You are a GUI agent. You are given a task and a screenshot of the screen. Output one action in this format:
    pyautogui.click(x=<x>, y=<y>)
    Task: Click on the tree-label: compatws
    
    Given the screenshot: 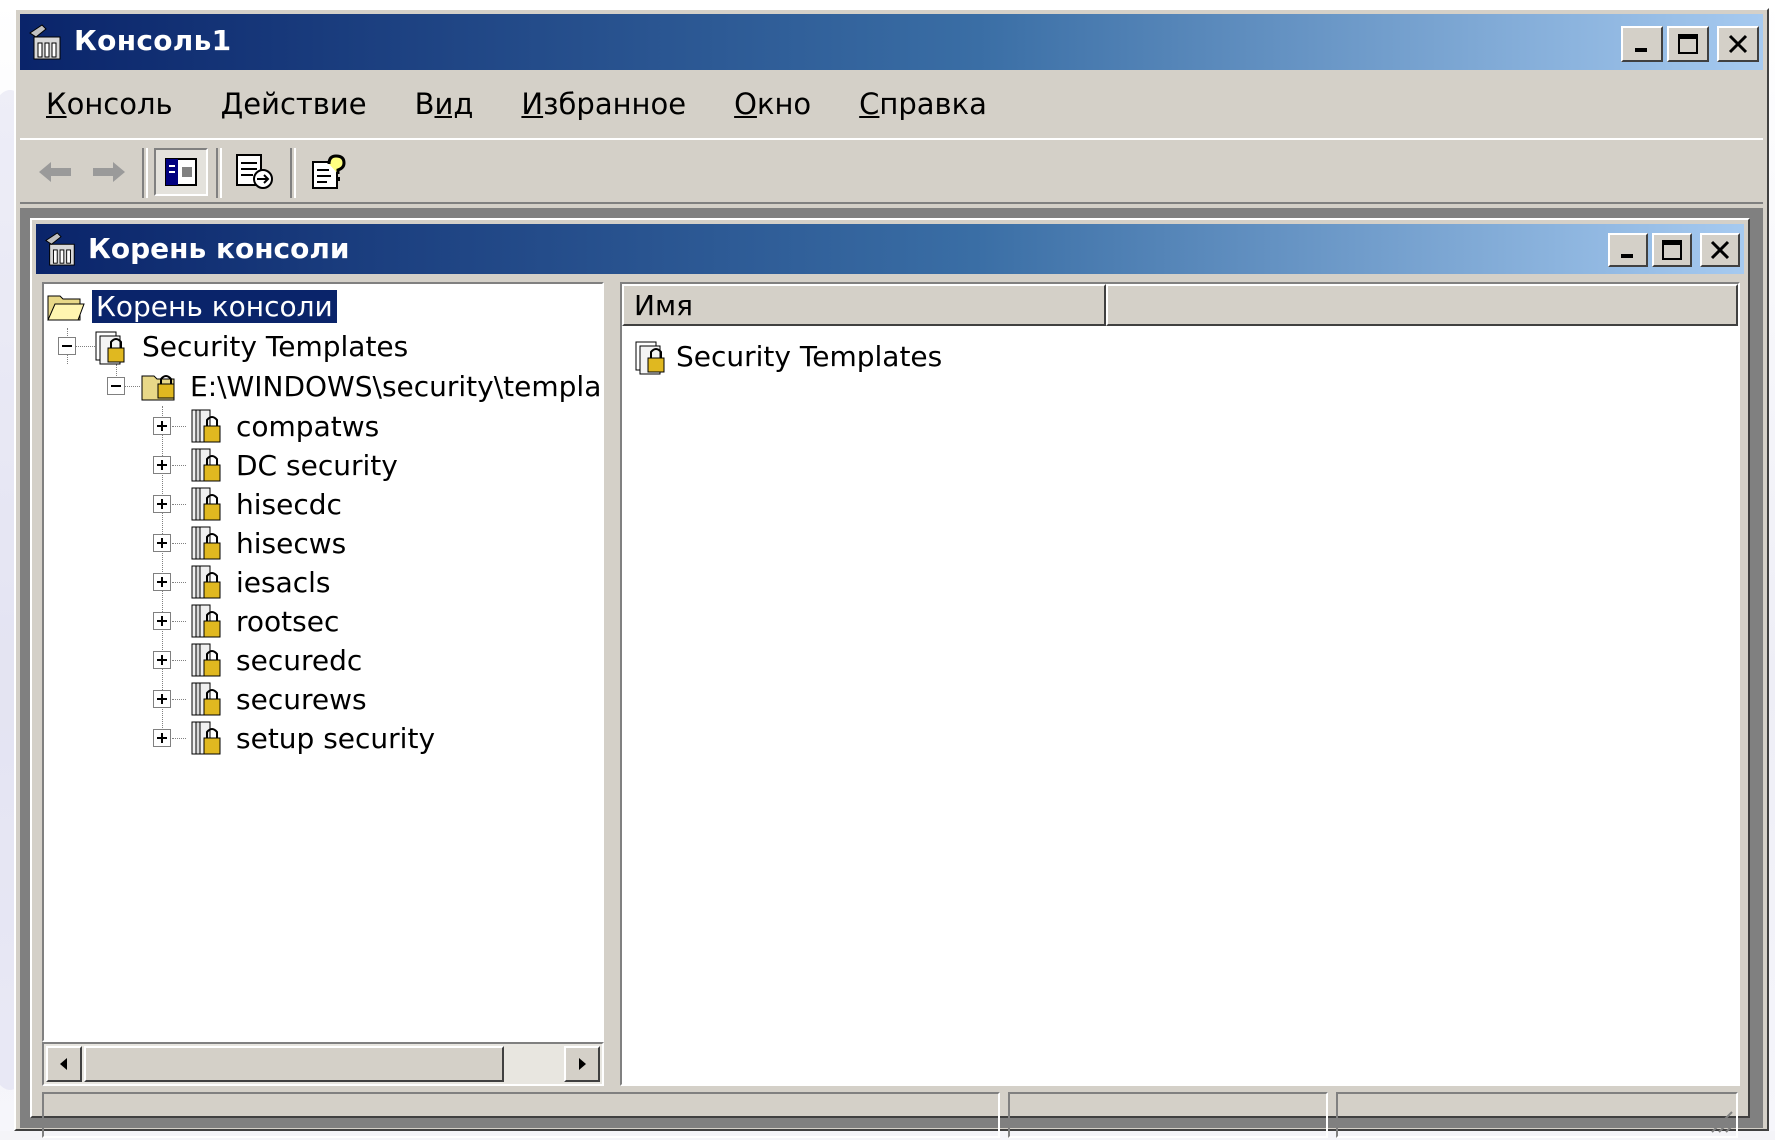 What is the action you would take?
    pyautogui.click(x=308, y=426)
    